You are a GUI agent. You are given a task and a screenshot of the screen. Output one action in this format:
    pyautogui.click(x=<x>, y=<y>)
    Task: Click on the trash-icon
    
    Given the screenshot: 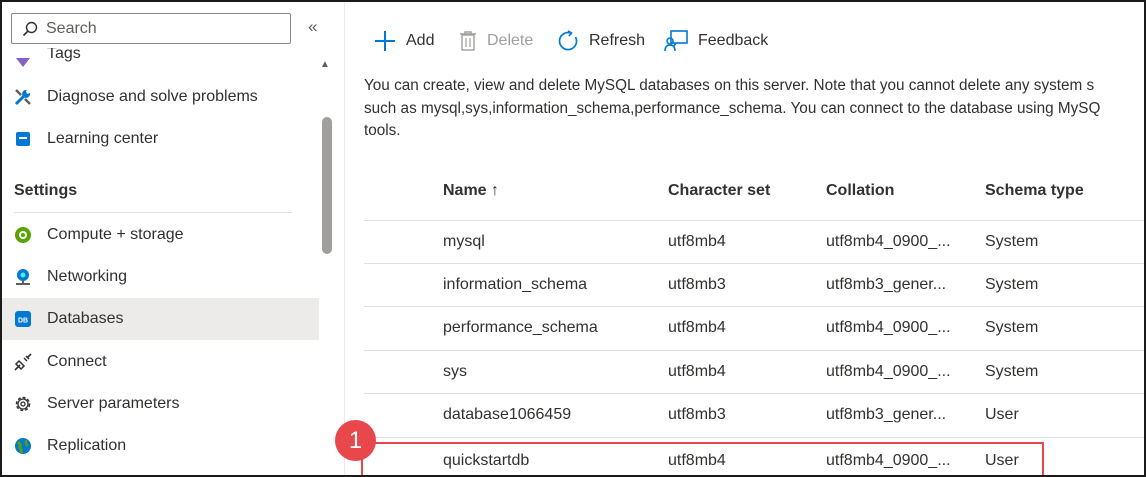 What is the action you would take?
    pyautogui.click(x=468, y=41)
    